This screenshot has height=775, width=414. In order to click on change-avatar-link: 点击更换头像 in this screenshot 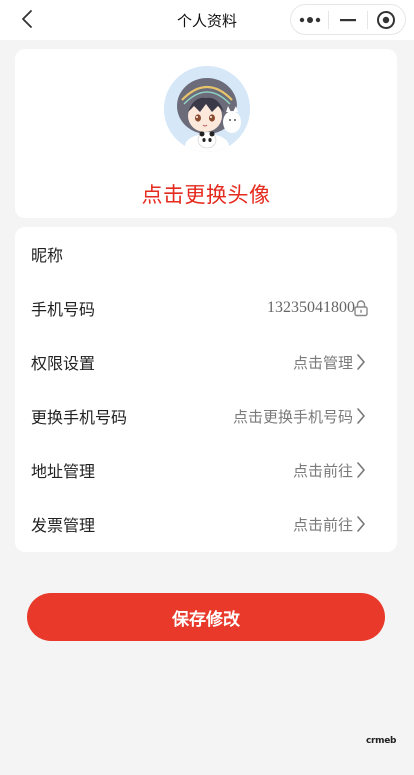, I will do `click(206, 194)`.